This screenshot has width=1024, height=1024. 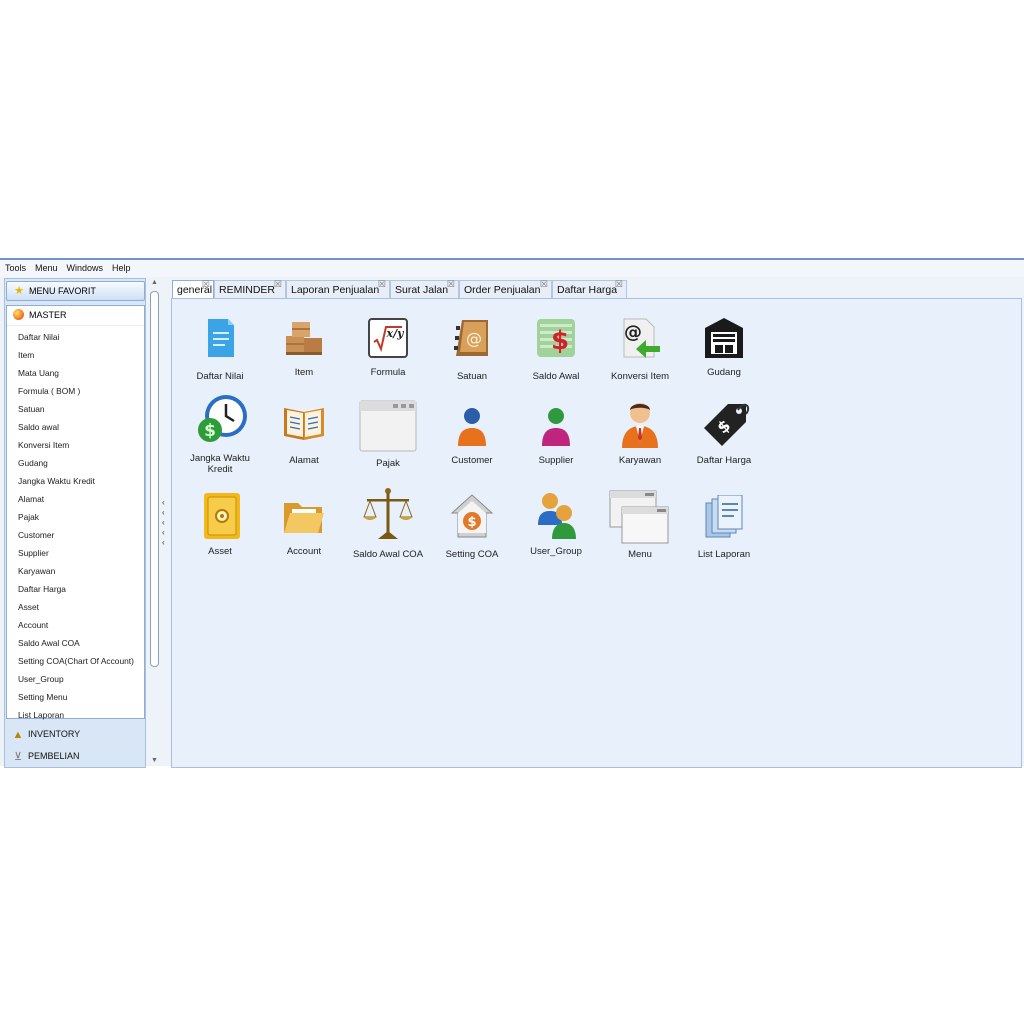 What do you see at coordinates (75, 626) in the screenshot?
I see `sidebar-item-account: Account` at bounding box center [75, 626].